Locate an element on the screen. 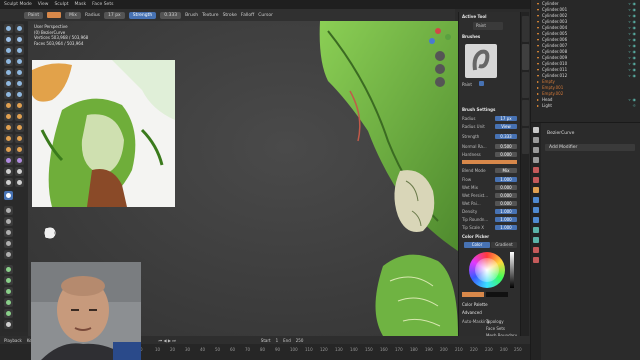 This screenshot has width=640, height=360. tab-tool is located at coordinates (525, 57).